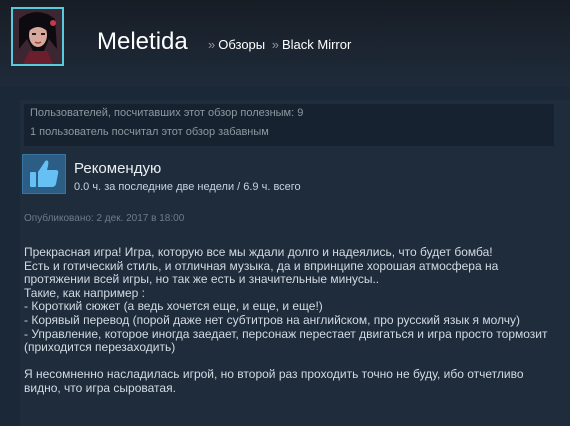  I want to click on recommendation-badge, so click(44, 174).